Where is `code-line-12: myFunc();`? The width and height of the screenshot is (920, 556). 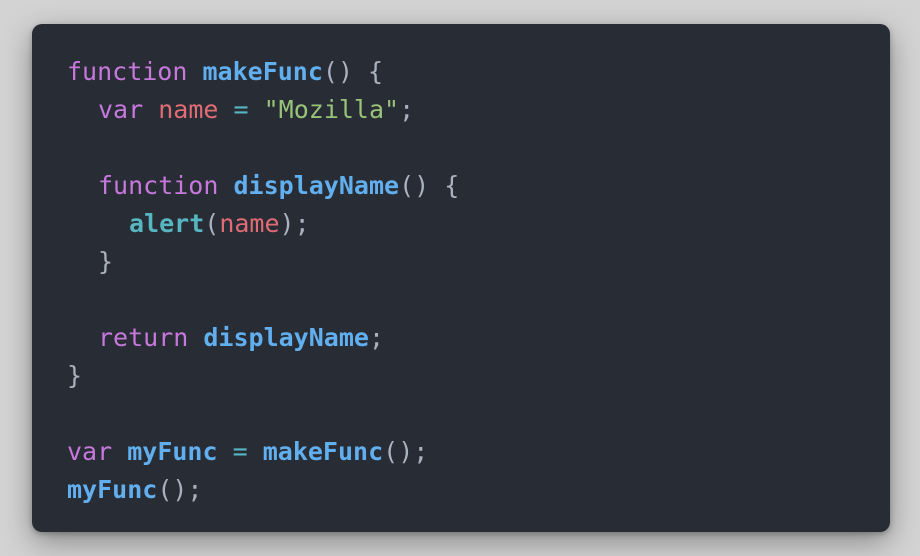 code-line-12: myFunc(); is located at coordinates (478, 490).